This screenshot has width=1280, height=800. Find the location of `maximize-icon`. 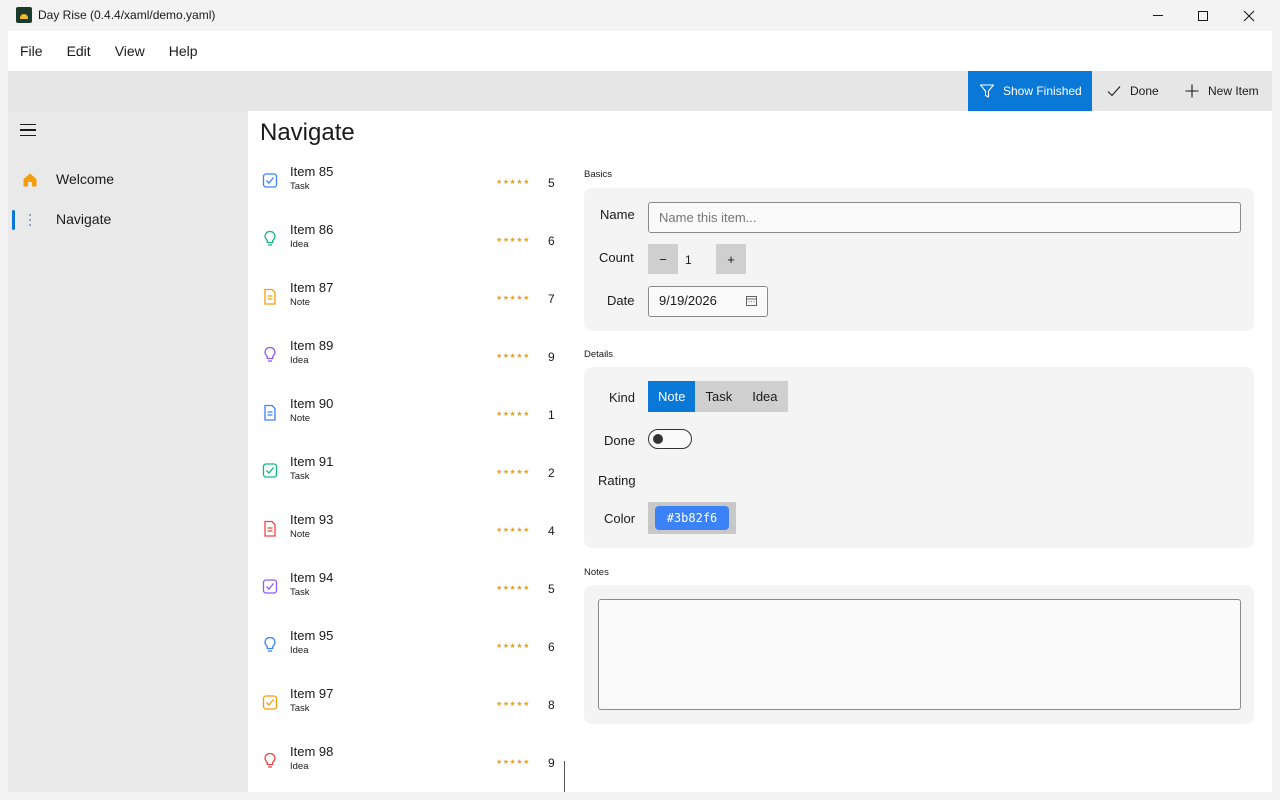

maximize-icon is located at coordinates (1203, 15).